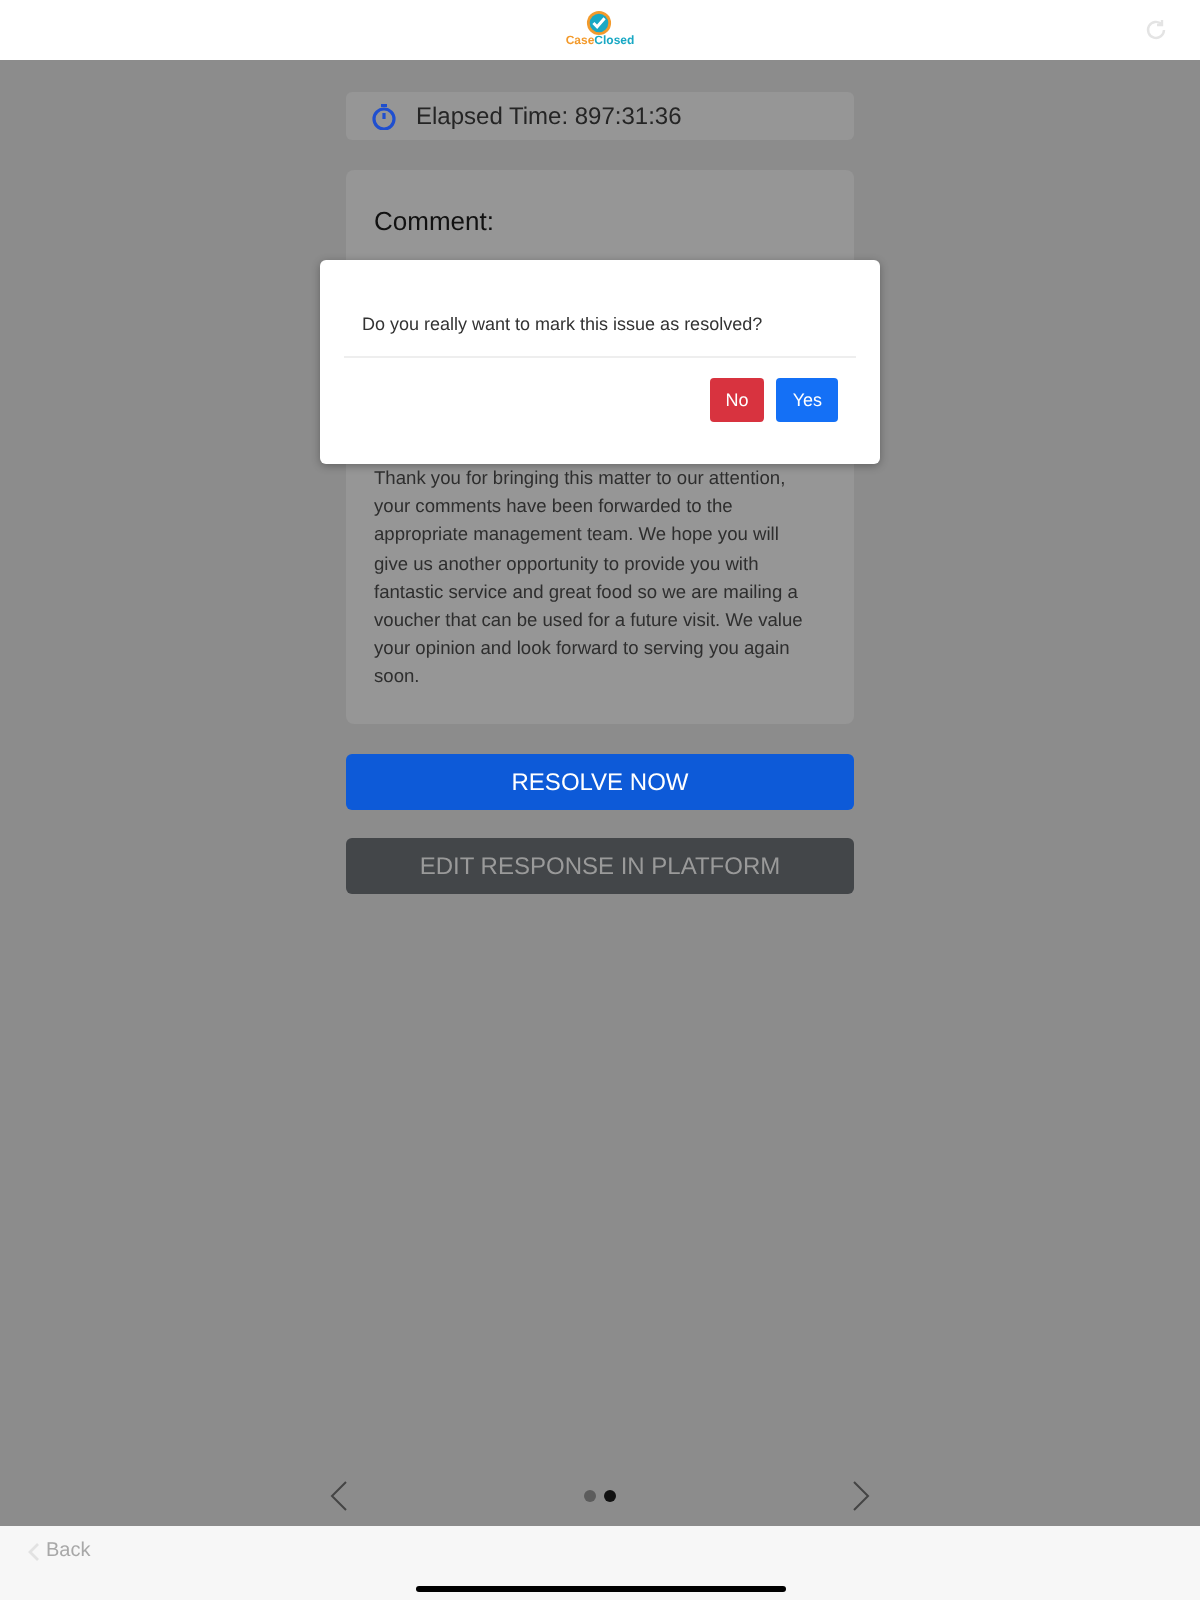  I want to click on response-text: Thank you for bringing this matter to our attention, your comments have been forwarded to the appropriate management team. We hope you will give us another opportunity to provide you with fantastic service and great food so we are mailing a voucher that can be used for a future visit. We value your opinion and look forward to serving you again soon., so click(589, 578).